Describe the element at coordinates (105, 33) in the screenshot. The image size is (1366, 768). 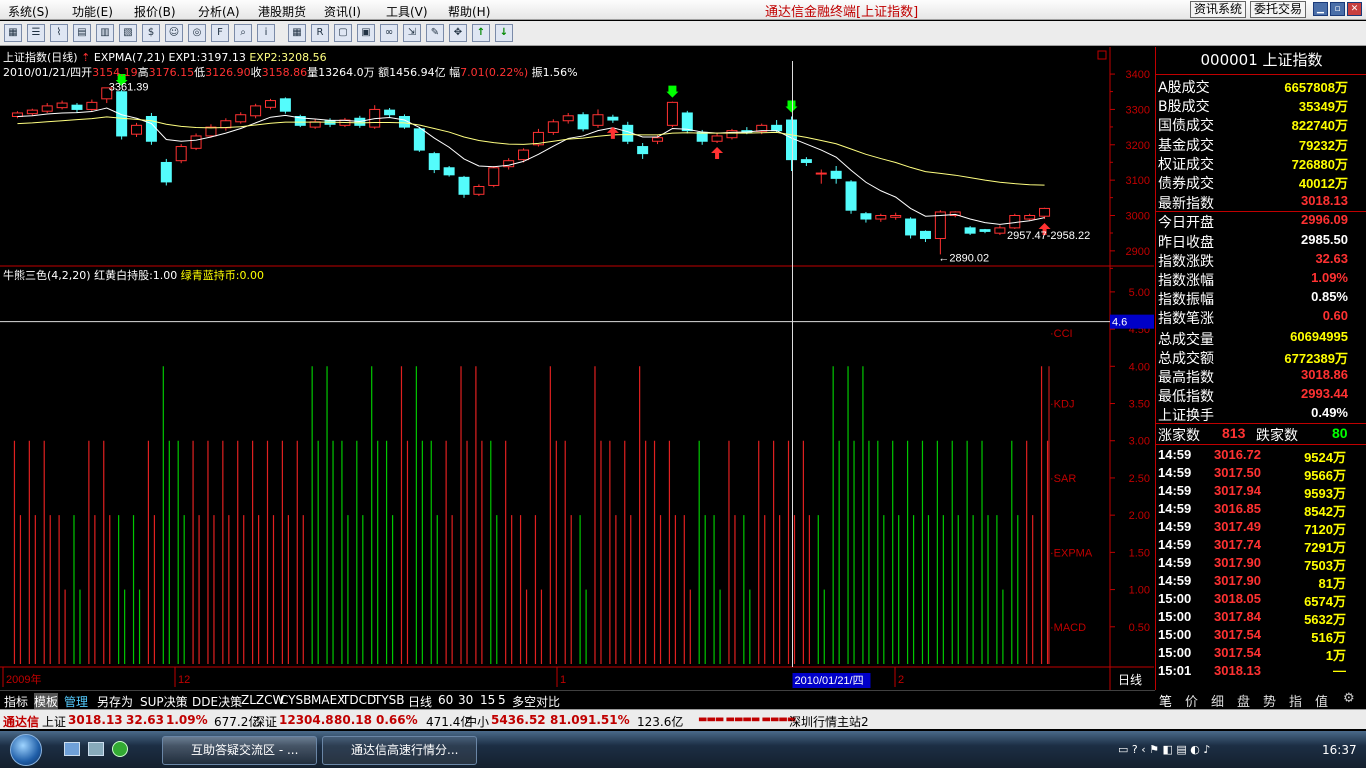
I see `table-icon: ▥` at that location.